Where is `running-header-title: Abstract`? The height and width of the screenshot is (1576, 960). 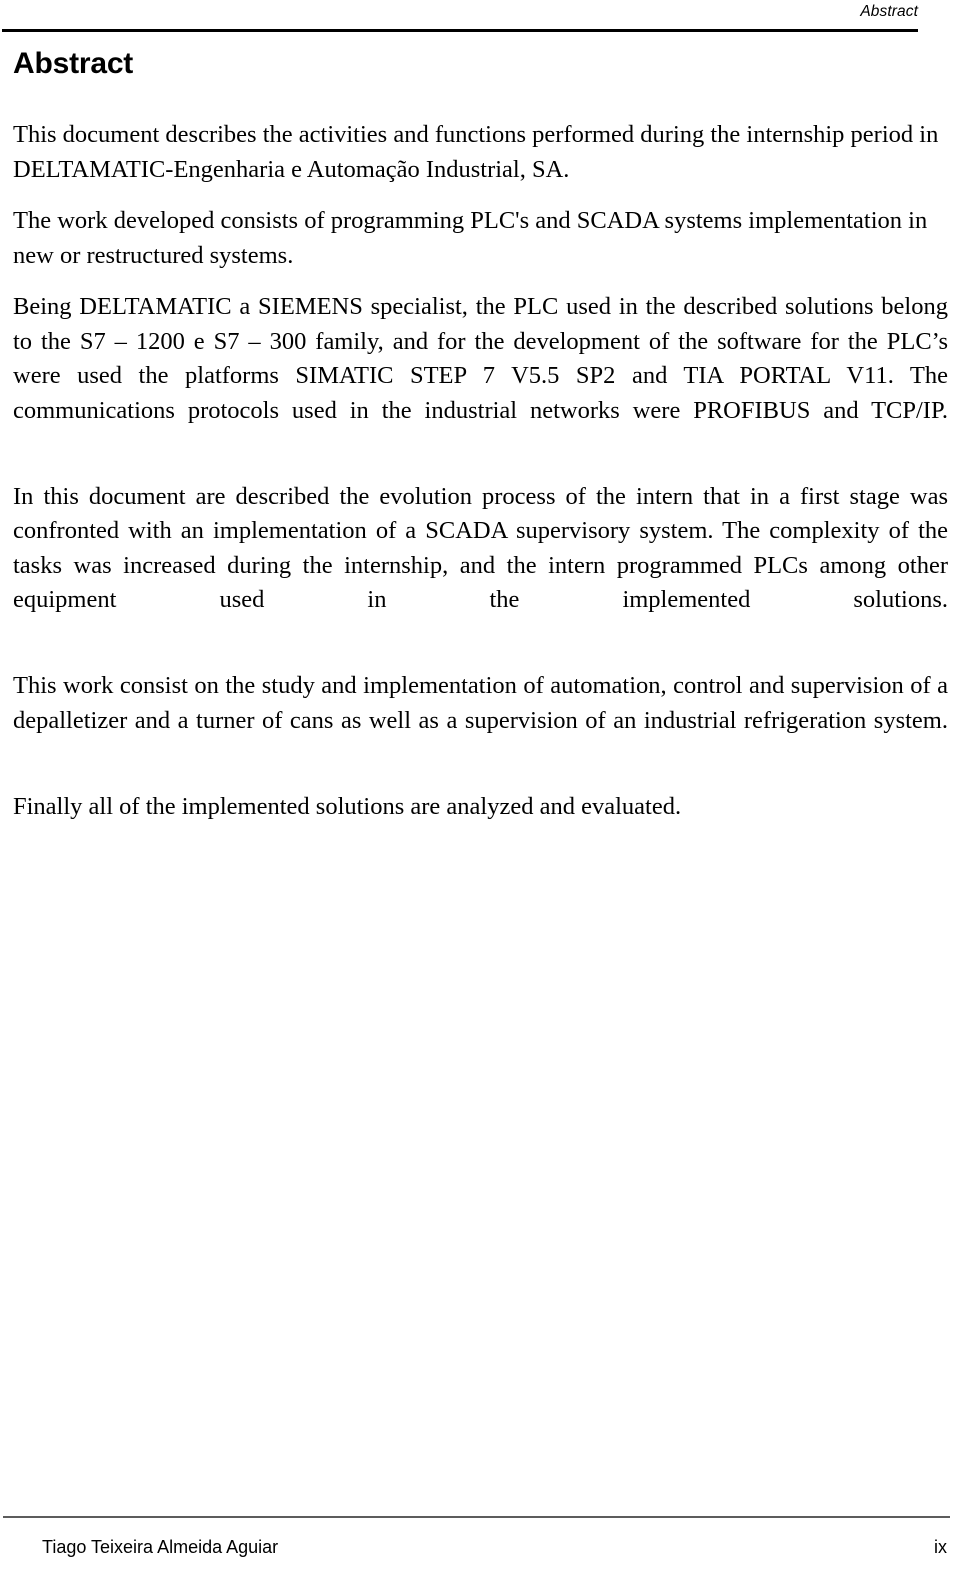 running-header-title: Abstract is located at coordinates (889, 11).